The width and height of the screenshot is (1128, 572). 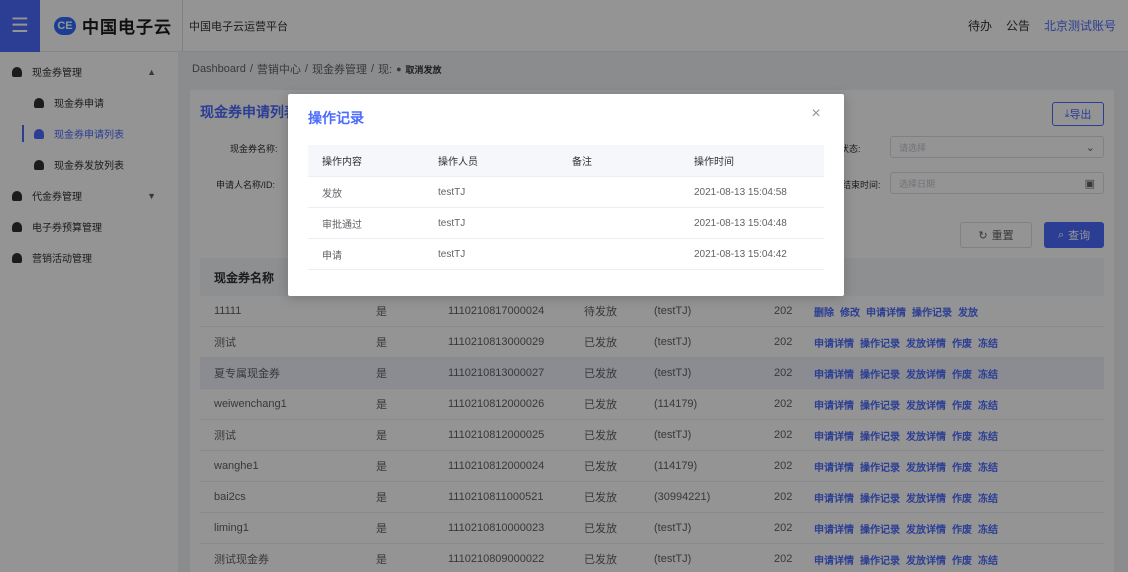 I want to click on table-row: 发放 testTJ 2021-08-13 15:04:58, so click(x=566, y=192).